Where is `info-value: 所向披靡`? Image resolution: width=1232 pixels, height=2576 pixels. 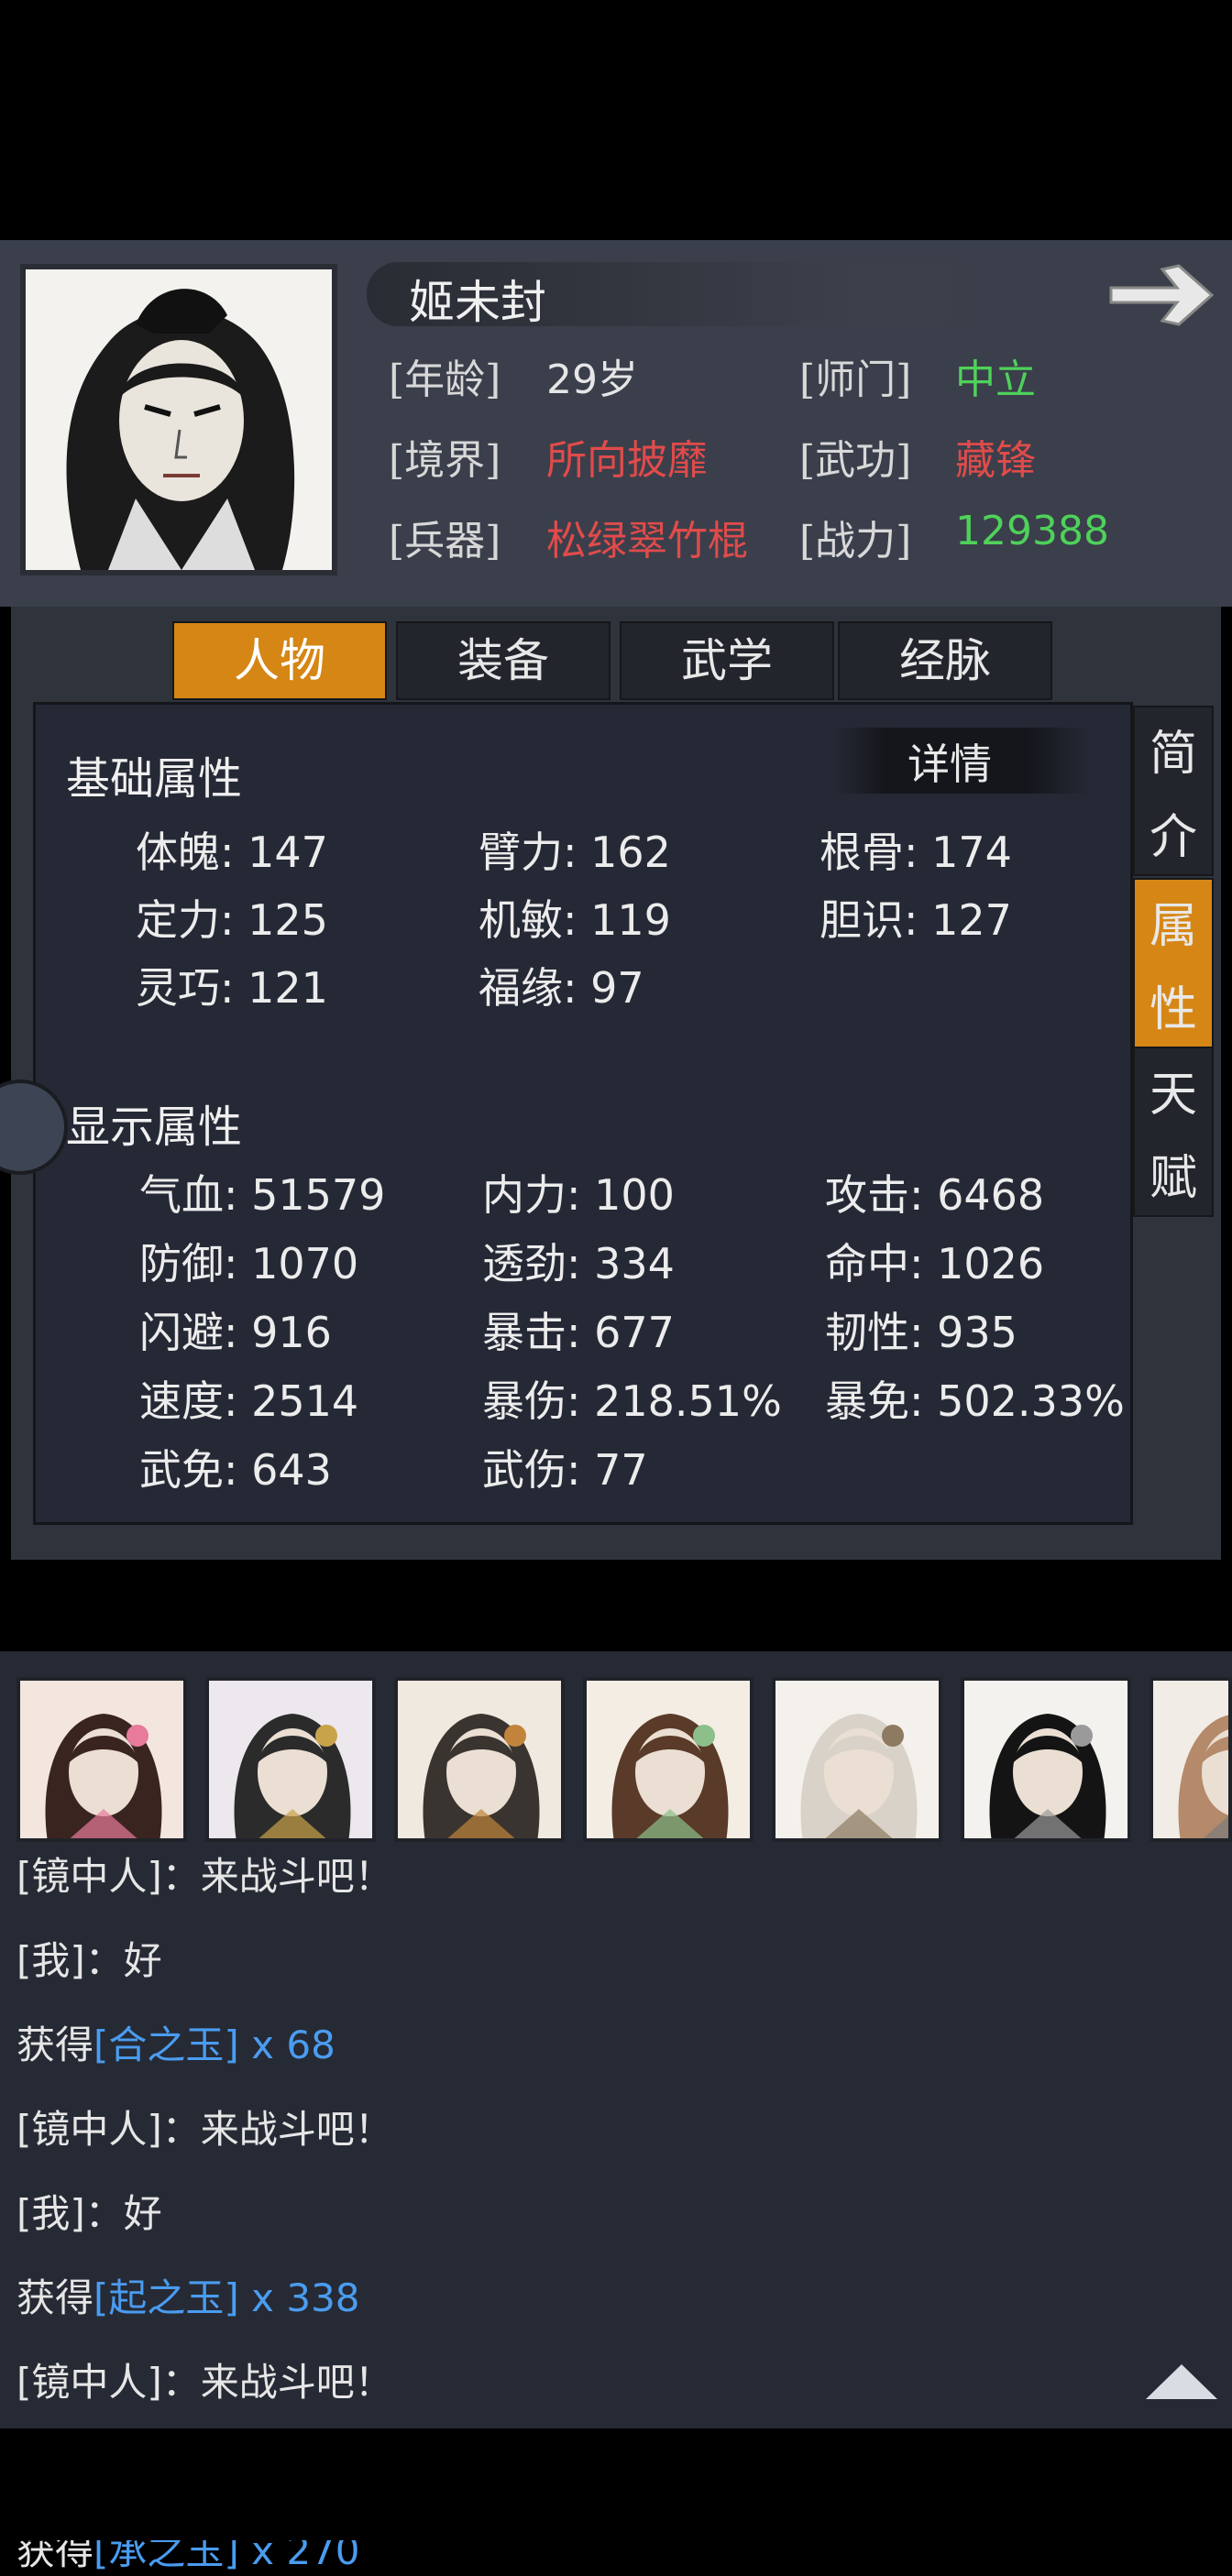
info-value: 所向披靡 is located at coordinates (627, 460).